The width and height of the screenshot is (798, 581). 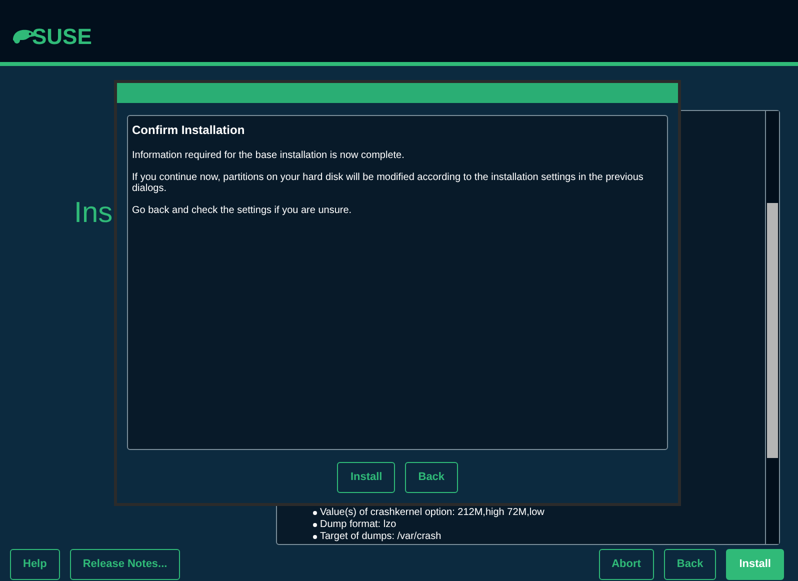 What do you see at coordinates (62, 37) in the screenshot?
I see `logo-text: SUSE` at bounding box center [62, 37].